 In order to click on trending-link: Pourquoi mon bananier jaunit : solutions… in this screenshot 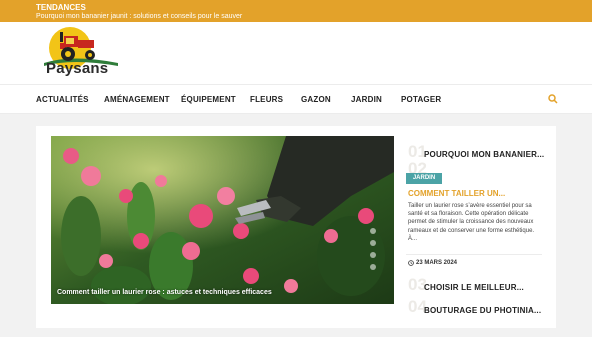, I will do `click(139, 16)`.